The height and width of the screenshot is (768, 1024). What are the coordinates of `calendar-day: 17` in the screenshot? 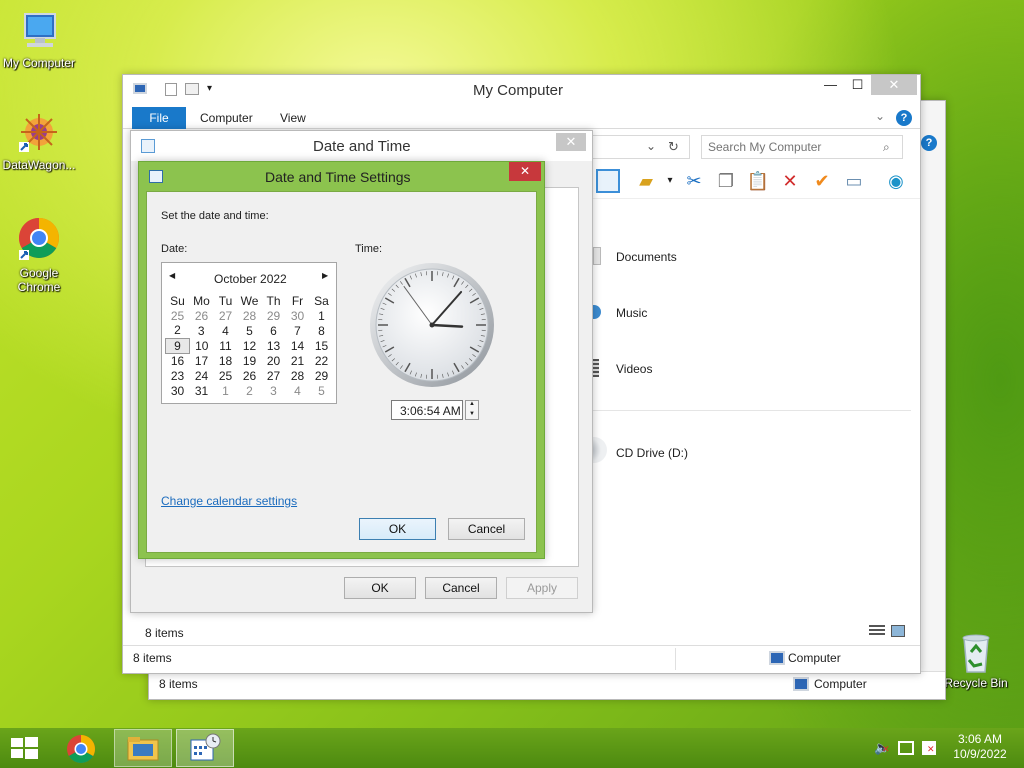 It's located at (202, 360).